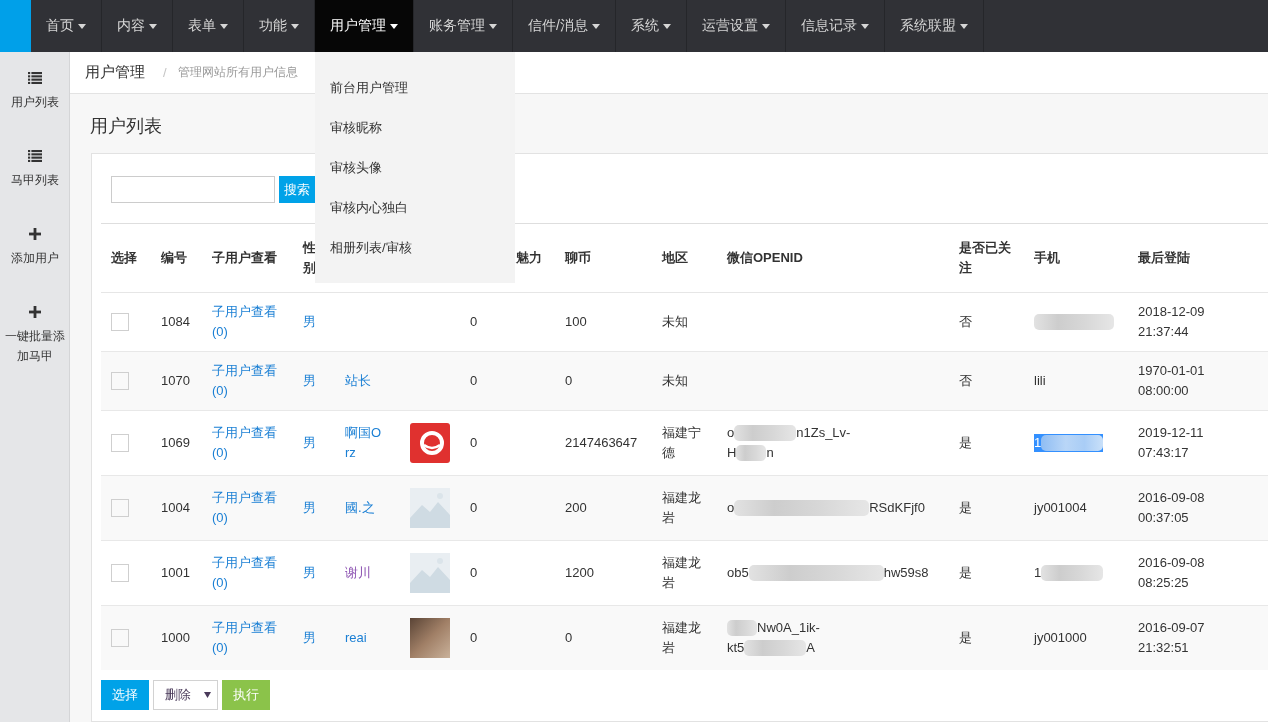  What do you see at coordinates (1172, 638) in the screenshot?
I see `table-cell-text: 2016-09-07 21:32:51` at bounding box center [1172, 638].